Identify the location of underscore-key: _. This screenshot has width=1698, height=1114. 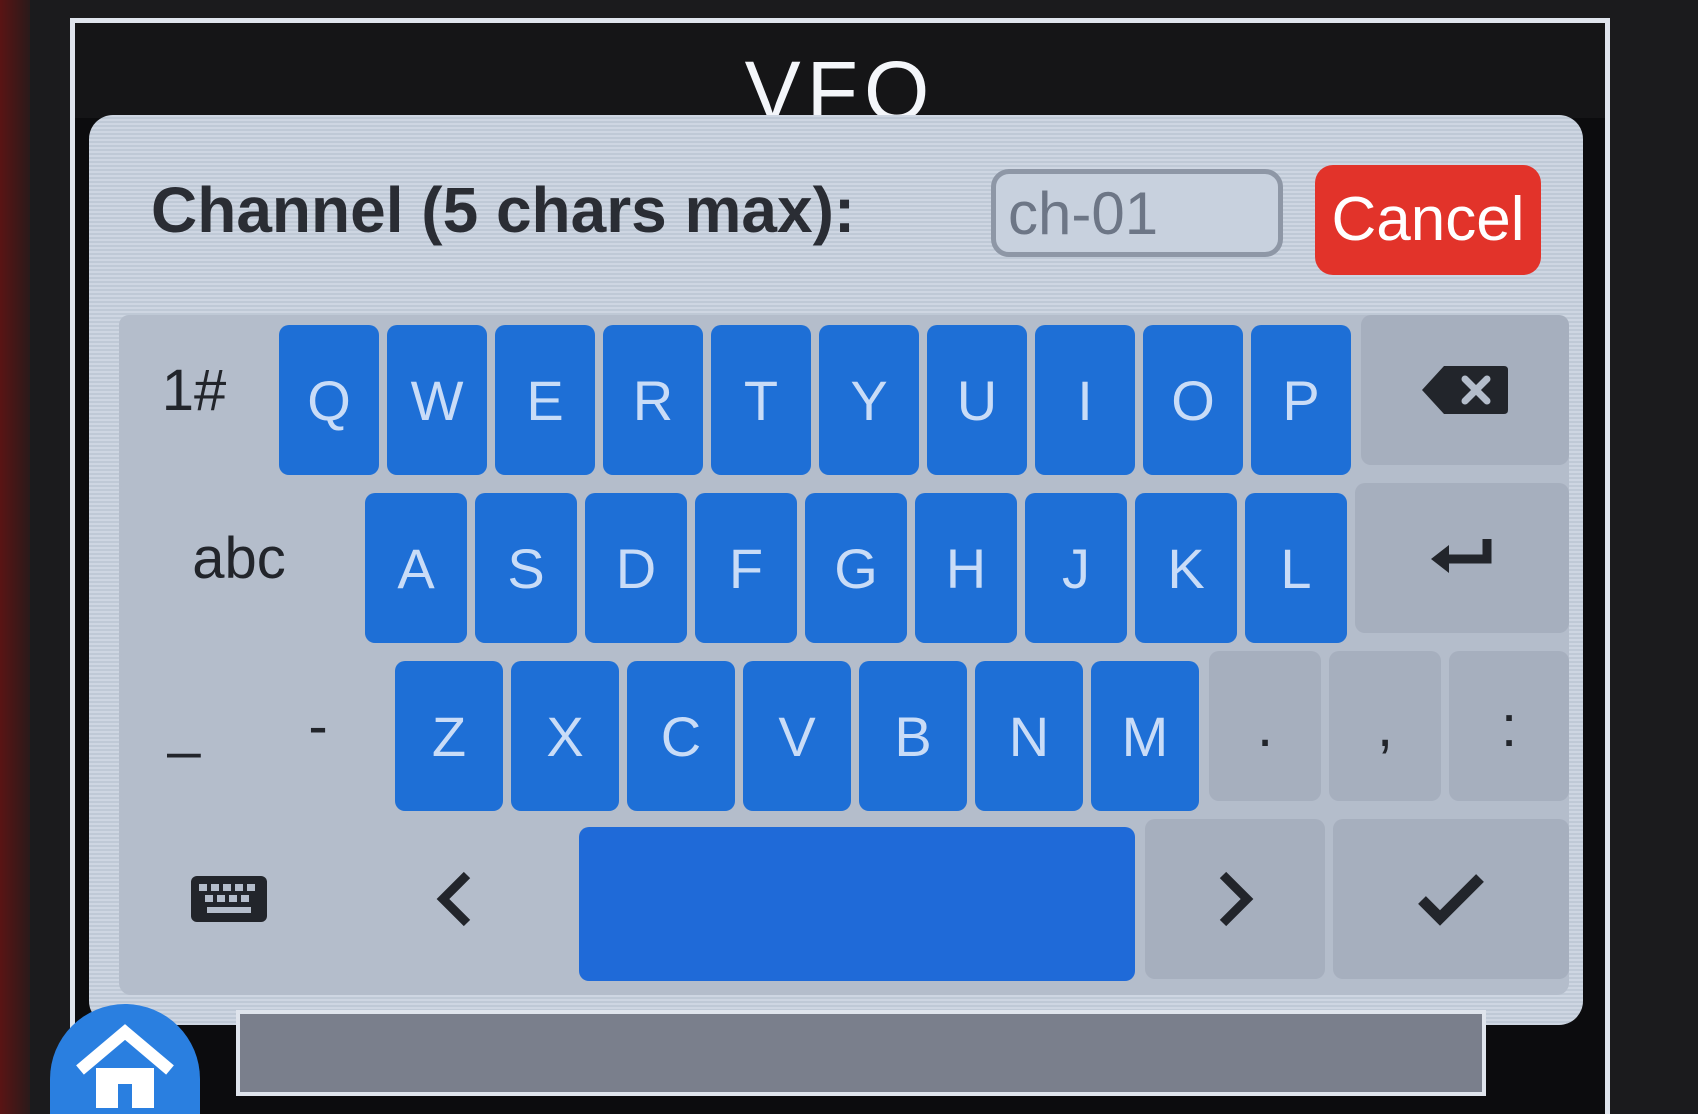
(184, 726).